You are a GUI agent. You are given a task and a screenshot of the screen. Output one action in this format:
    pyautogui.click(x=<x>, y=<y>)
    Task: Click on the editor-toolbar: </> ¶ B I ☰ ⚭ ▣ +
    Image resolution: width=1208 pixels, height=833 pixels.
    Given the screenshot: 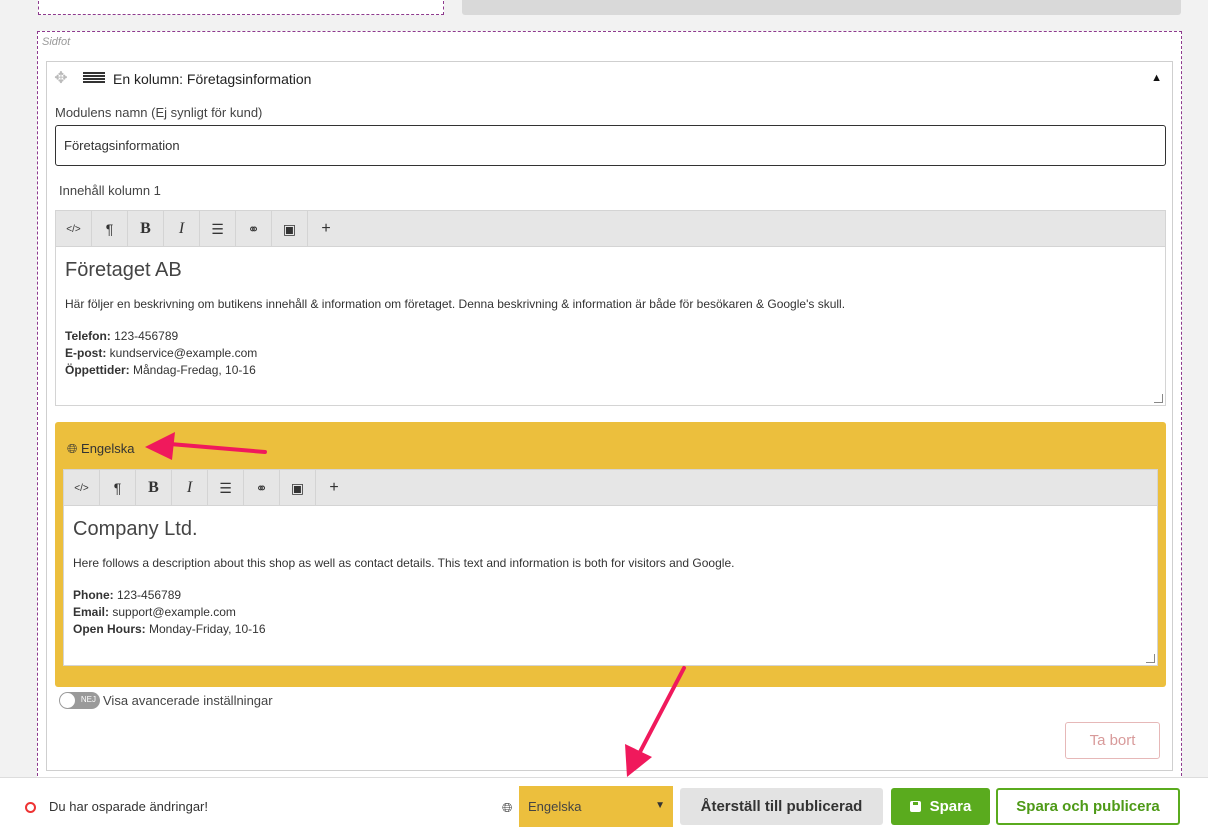 What is the action you would take?
    pyautogui.click(x=610, y=229)
    